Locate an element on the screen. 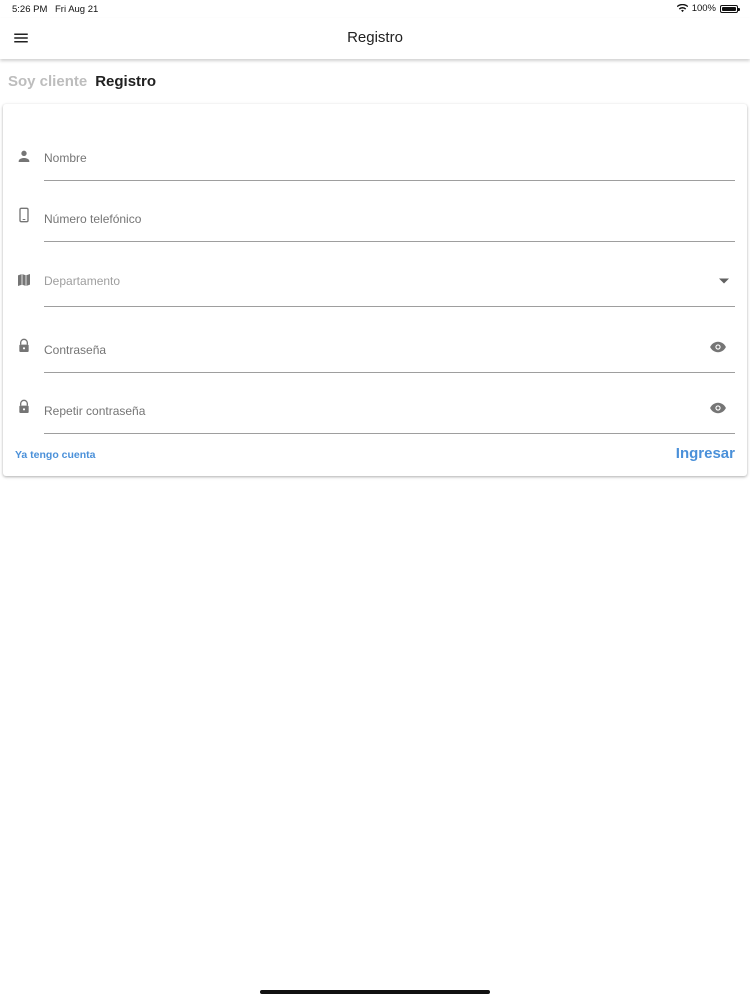 The height and width of the screenshot is (1000, 750). department-select-label: Departamento is located at coordinates (82, 281).